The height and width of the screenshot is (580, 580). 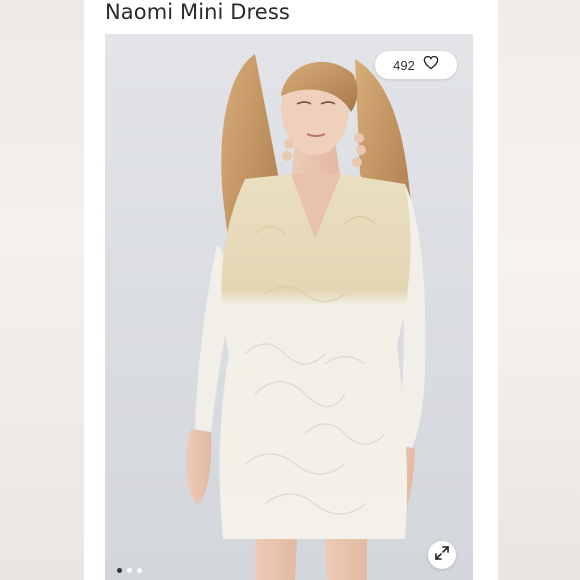 What do you see at coordinates (197, 12) in the screenshot?
I see `listing-title: Naomi Mini Dress` at bounding box center [197, 12].